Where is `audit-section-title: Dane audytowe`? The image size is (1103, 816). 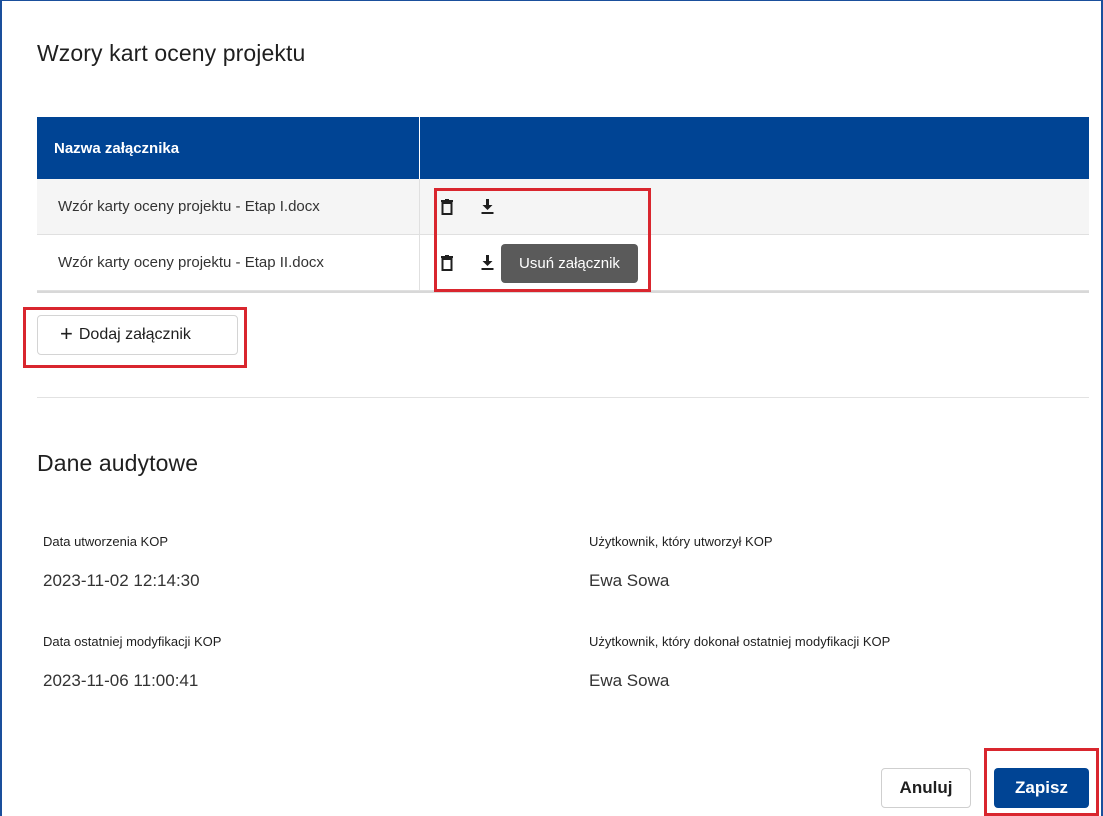
audit-section-title: Dane audytowe is located at coordinates (118, 463).